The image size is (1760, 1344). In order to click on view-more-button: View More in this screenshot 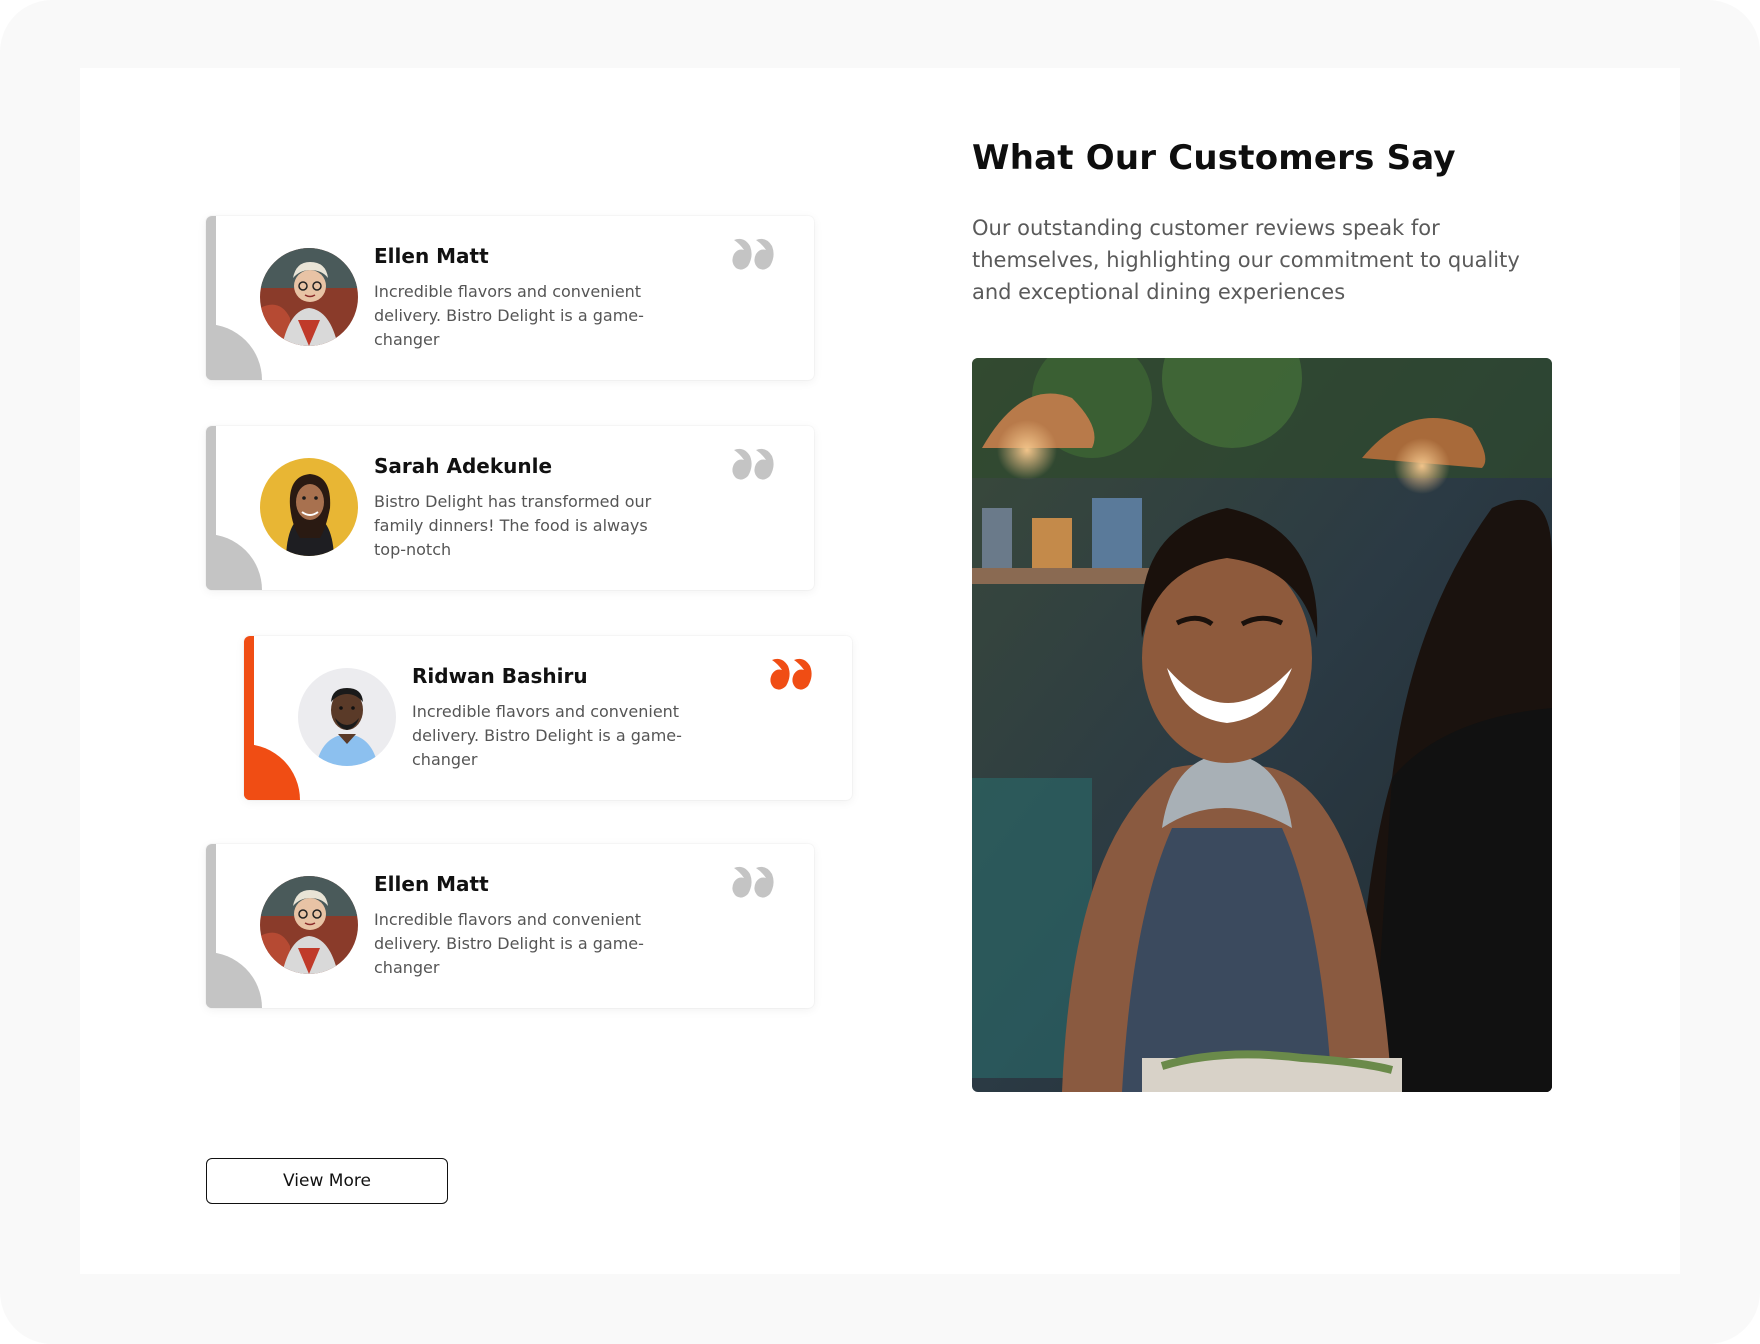, I will do `click(327, 1181)`.